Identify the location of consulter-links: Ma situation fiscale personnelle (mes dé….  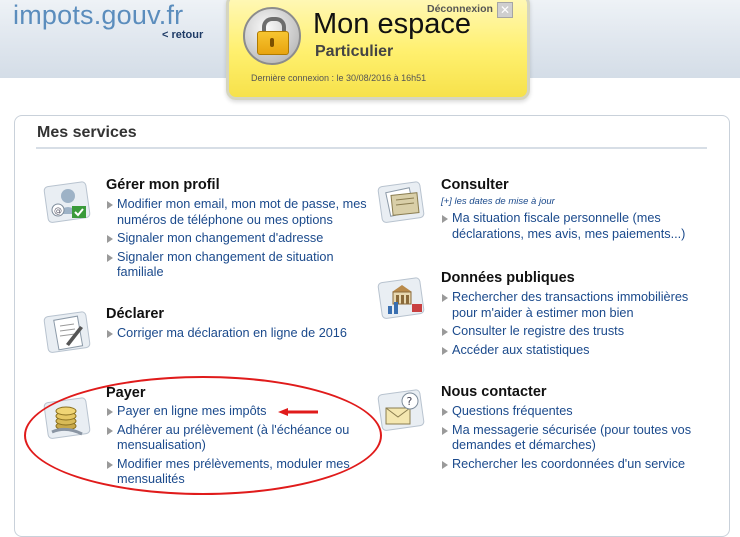
(576, 228).